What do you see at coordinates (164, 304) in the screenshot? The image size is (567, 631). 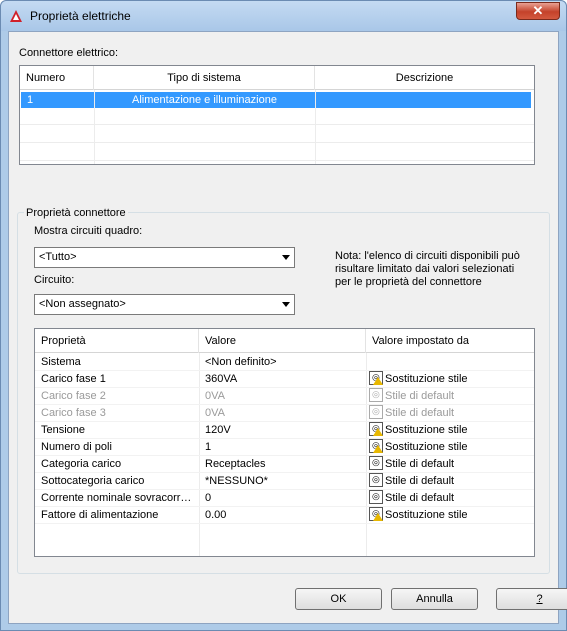 I see `circuito-dropdown: <Non assegnato>` at bounding box center [164, 304].